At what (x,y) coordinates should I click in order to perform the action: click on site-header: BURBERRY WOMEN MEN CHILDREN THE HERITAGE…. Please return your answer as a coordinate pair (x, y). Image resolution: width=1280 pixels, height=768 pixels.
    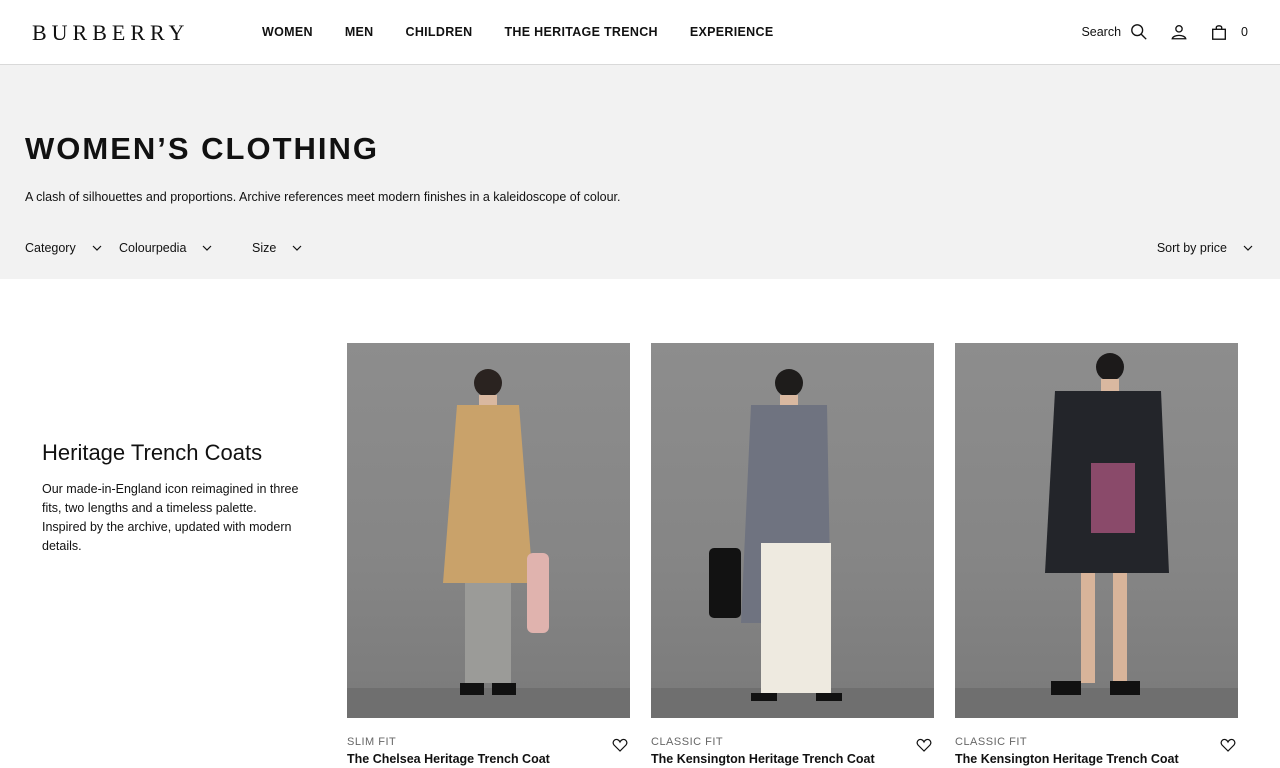
    Looking at the image, I should click on (640, 32).